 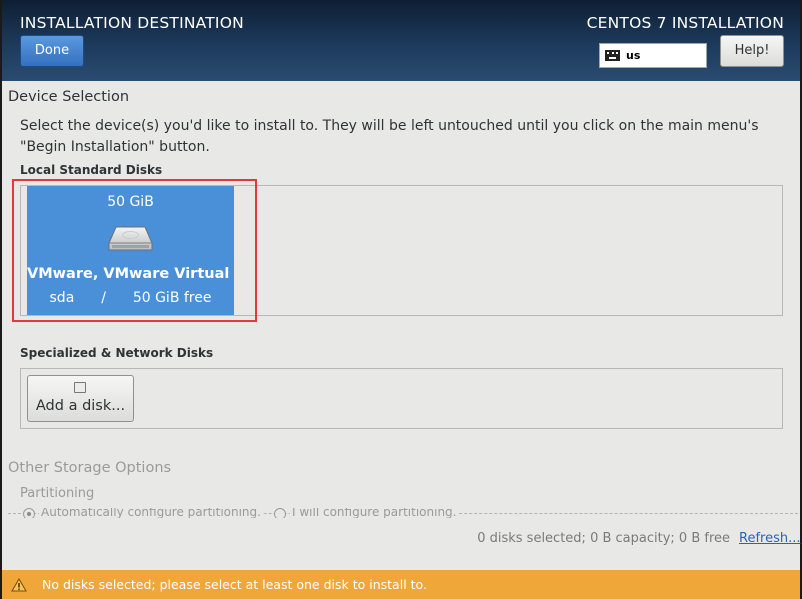 What do you see at coordinates (90, 468) in the screenshot?
I see `other-storage-heading: Other Storage Options` at bounding box center [90, 468].